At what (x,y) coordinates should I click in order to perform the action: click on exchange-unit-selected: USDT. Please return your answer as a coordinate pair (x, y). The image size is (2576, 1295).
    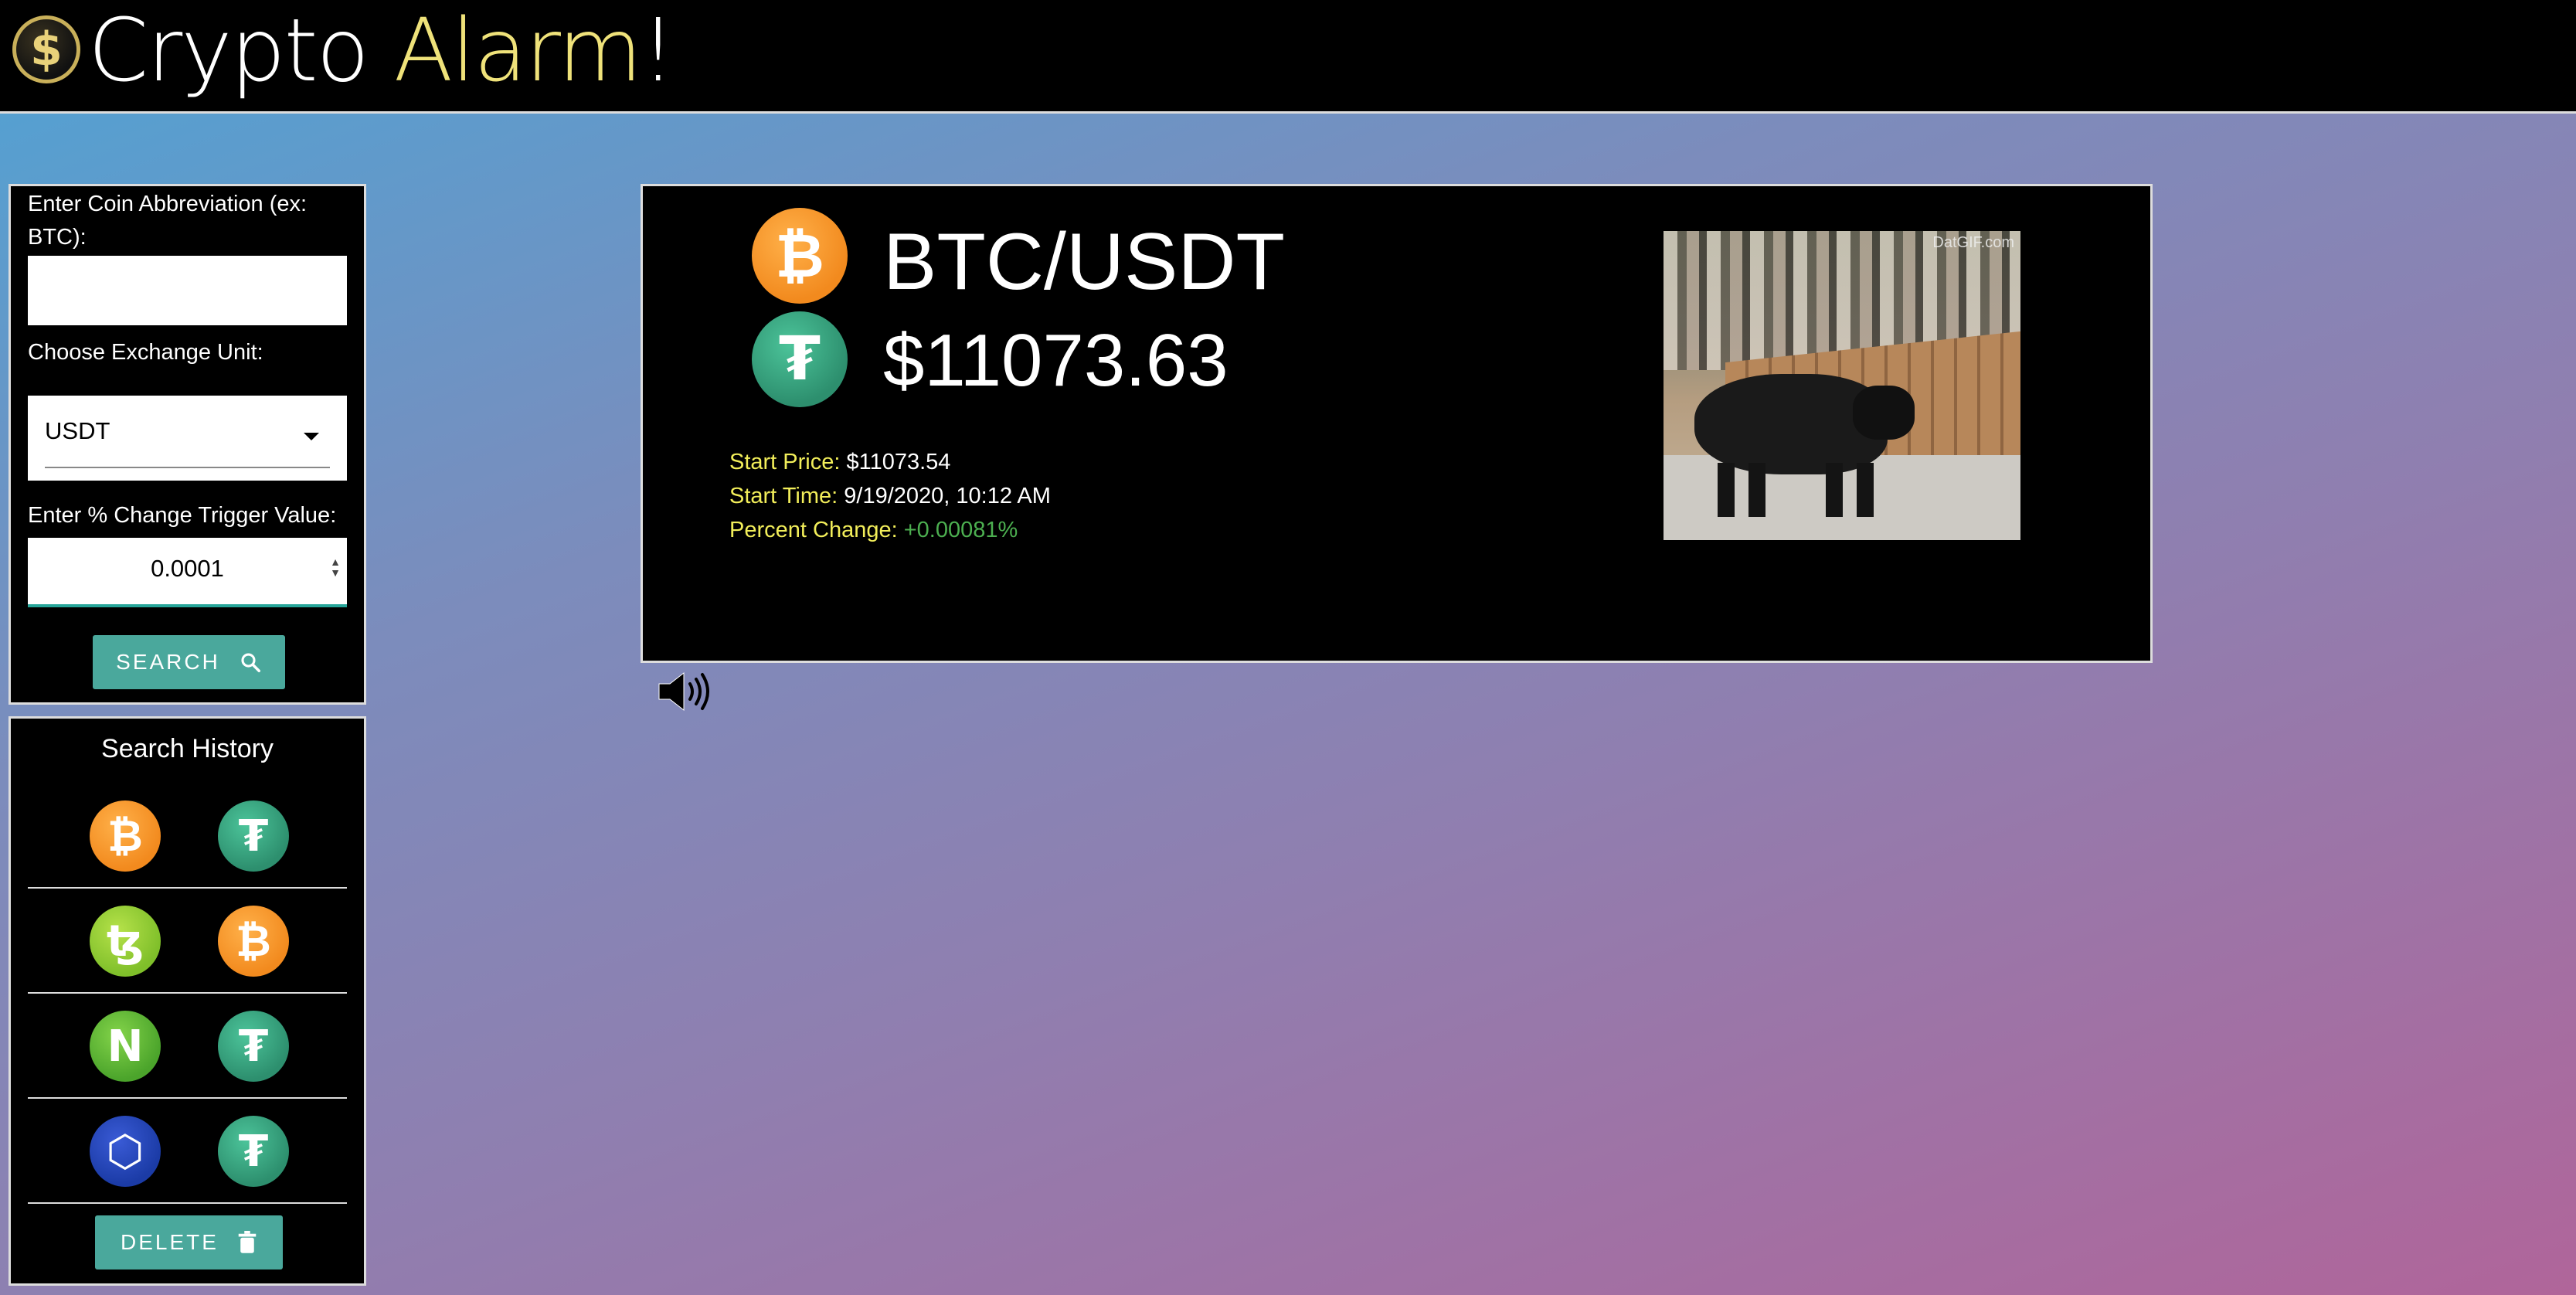
    Looking at the image, I should click on (77, 430).